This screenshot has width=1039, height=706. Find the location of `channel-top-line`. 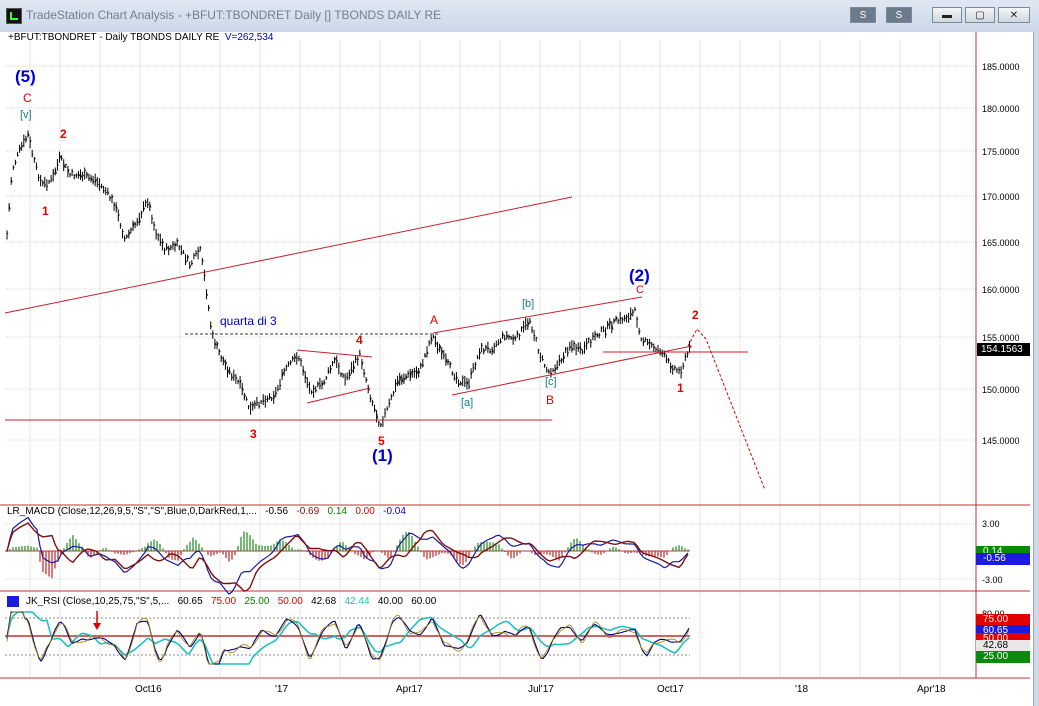

channel-top-line is located at coordinates (537, 315).